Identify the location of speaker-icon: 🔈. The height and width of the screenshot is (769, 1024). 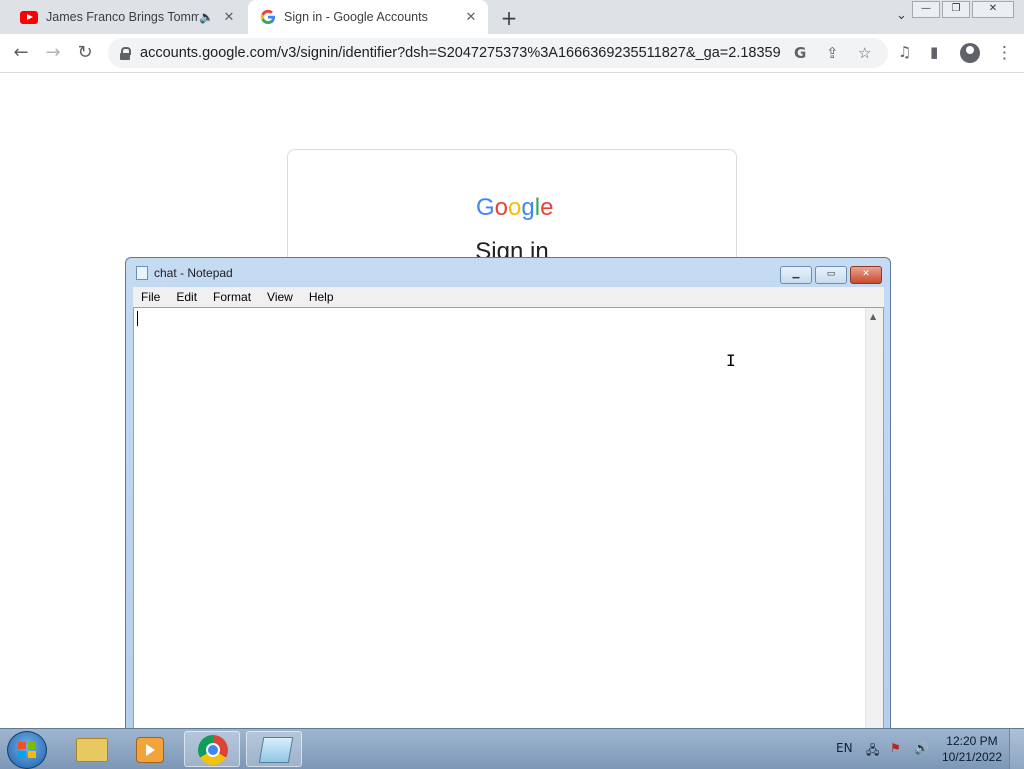
(206, 17).